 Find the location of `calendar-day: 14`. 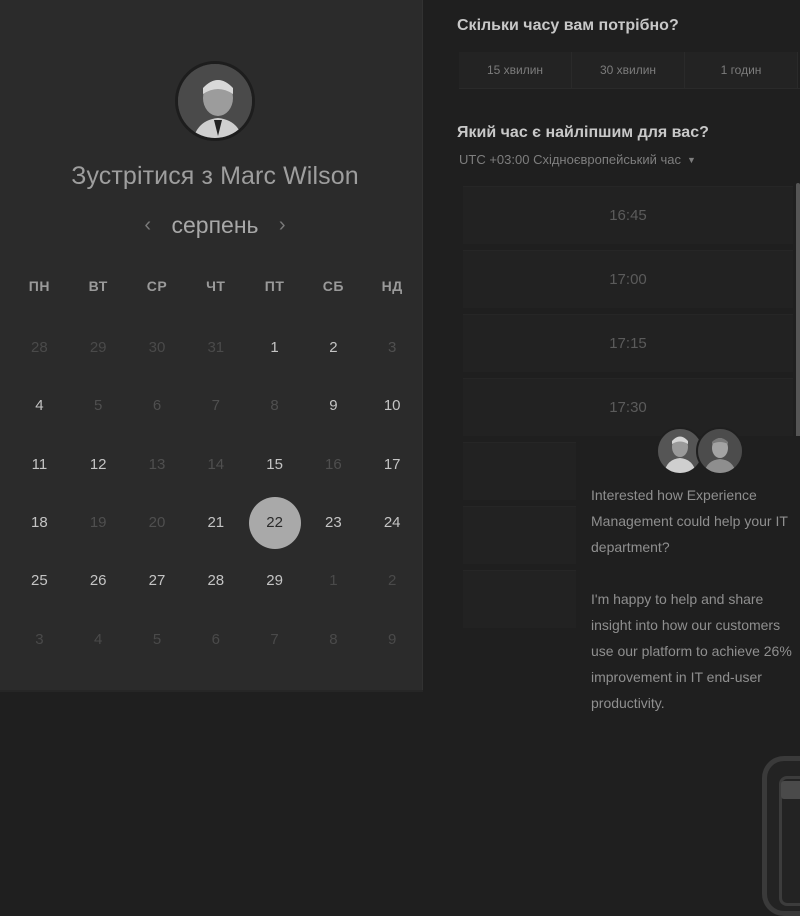

calendar-day: 14 is located at coordinates (215, 465).